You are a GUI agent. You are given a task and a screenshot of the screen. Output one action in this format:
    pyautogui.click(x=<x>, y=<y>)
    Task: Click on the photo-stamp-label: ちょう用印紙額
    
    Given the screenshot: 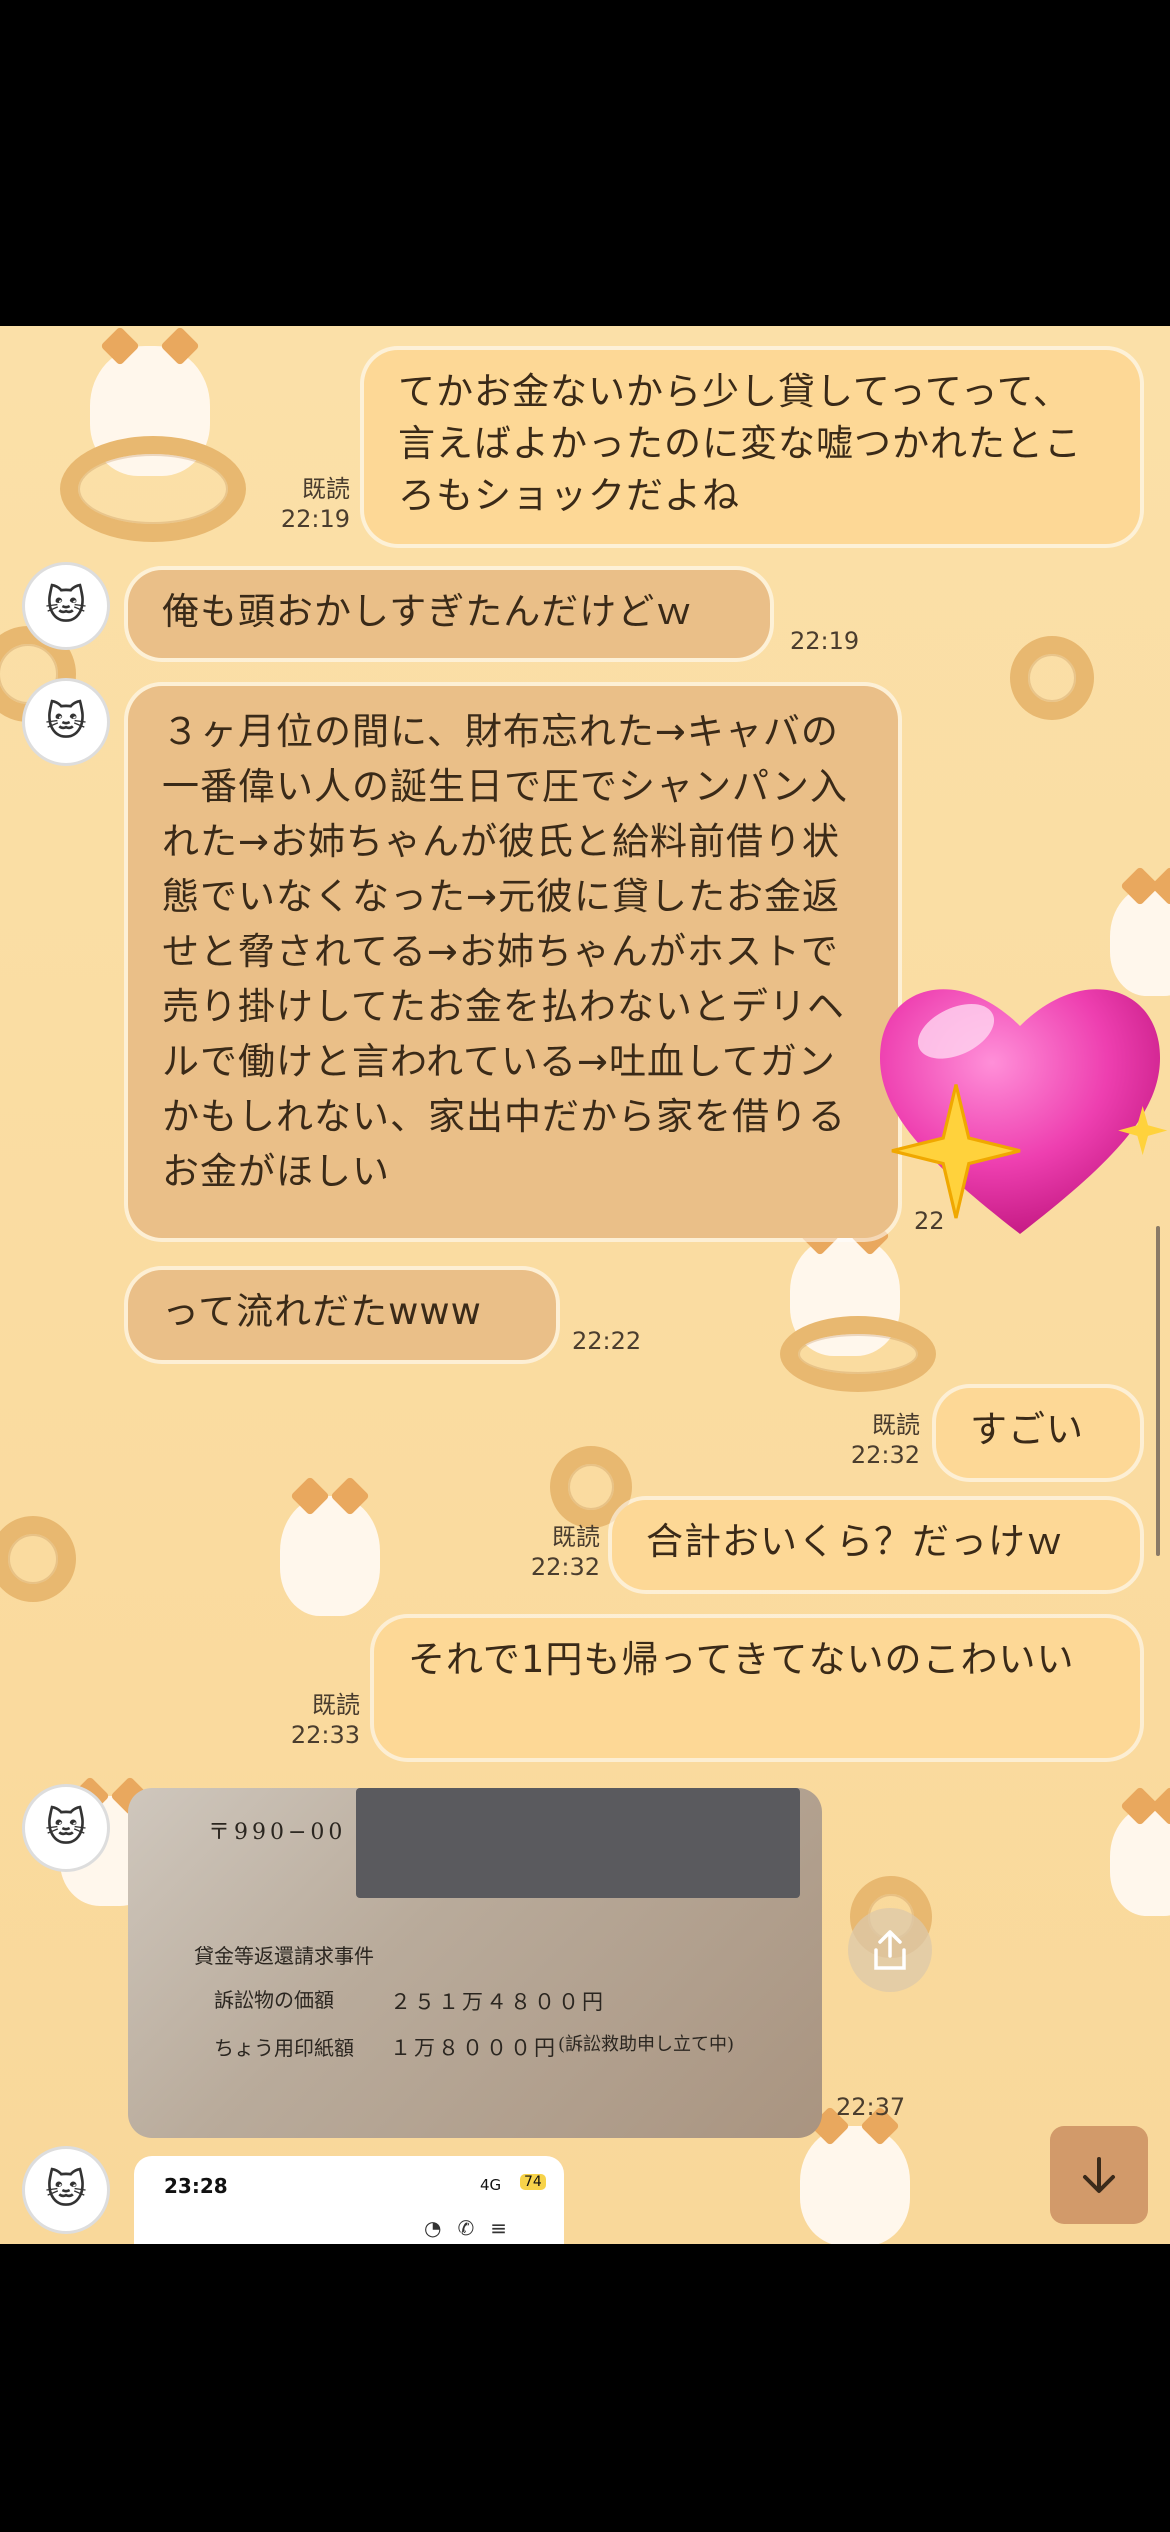 What is the action you would take?
    pyautogui.click(x=284, y=2048)
    